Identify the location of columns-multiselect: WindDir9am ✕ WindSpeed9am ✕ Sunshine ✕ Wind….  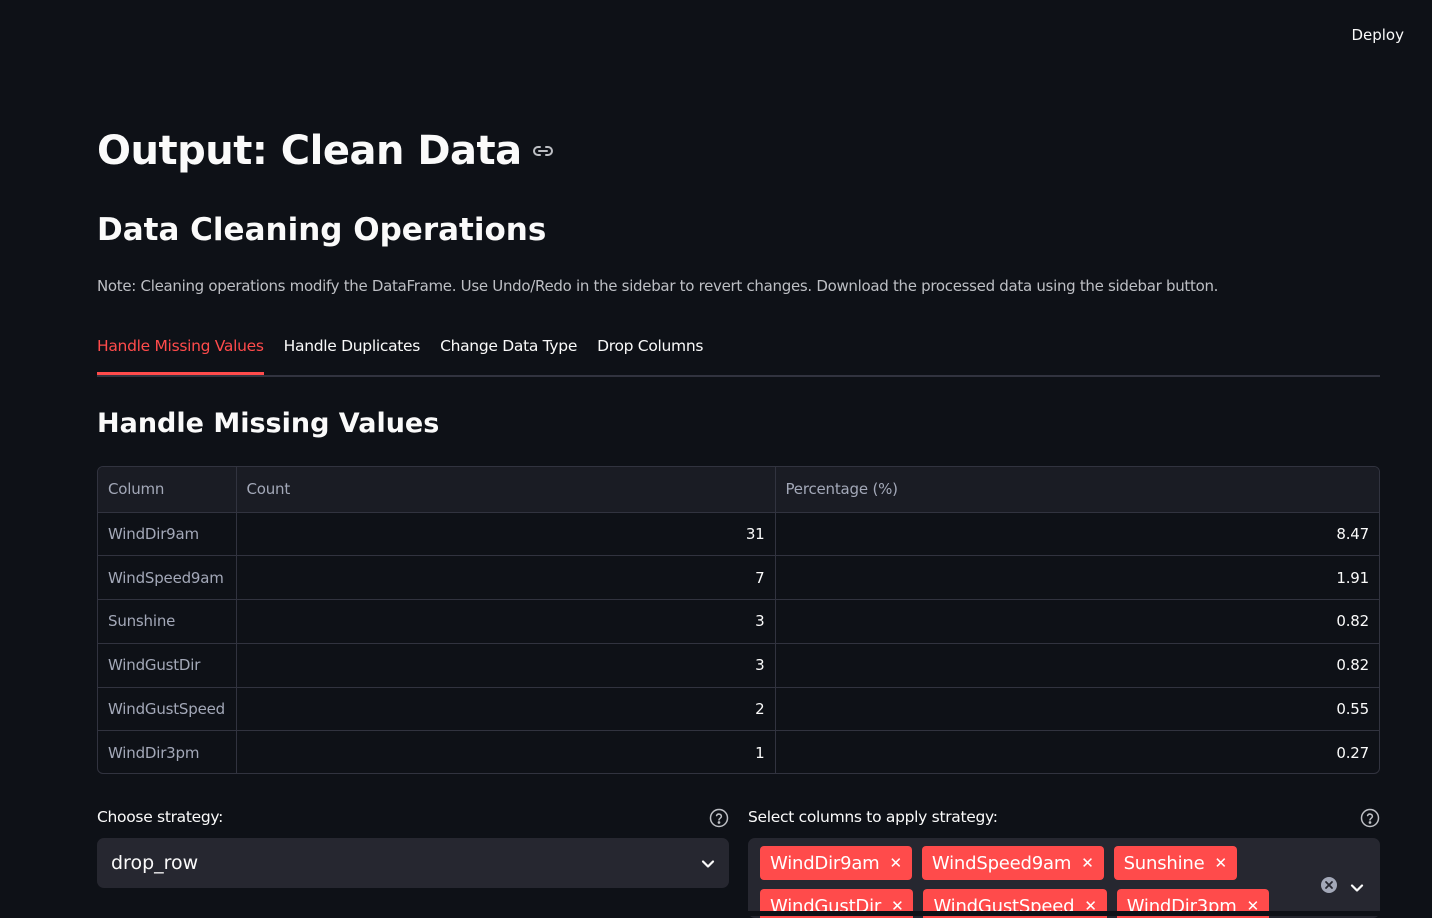
(1064, 878).